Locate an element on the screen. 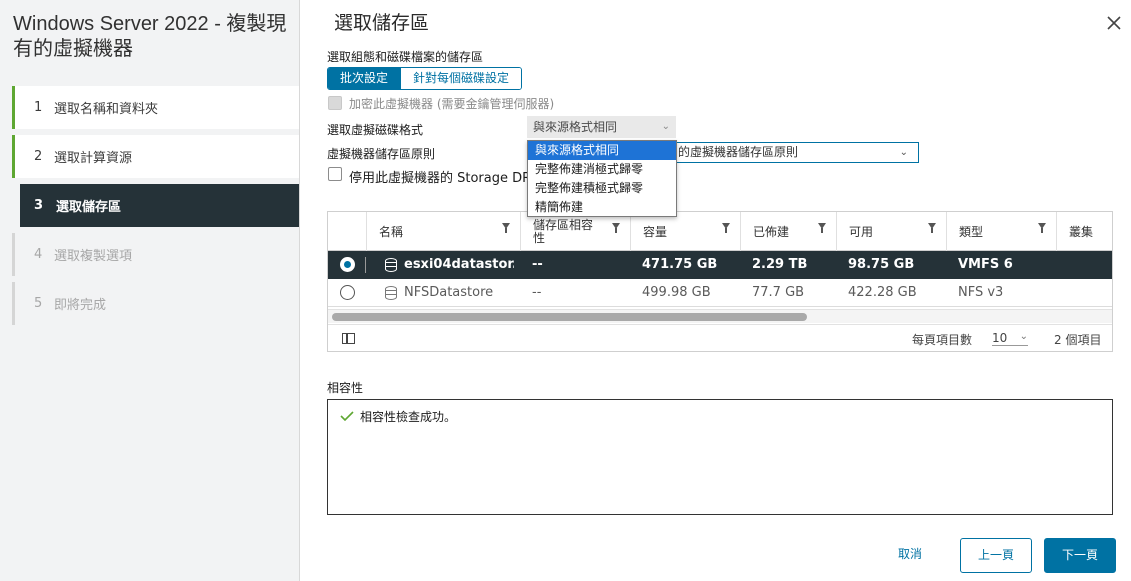  step-label: 即將完成 is located at coordinates (80, 305).